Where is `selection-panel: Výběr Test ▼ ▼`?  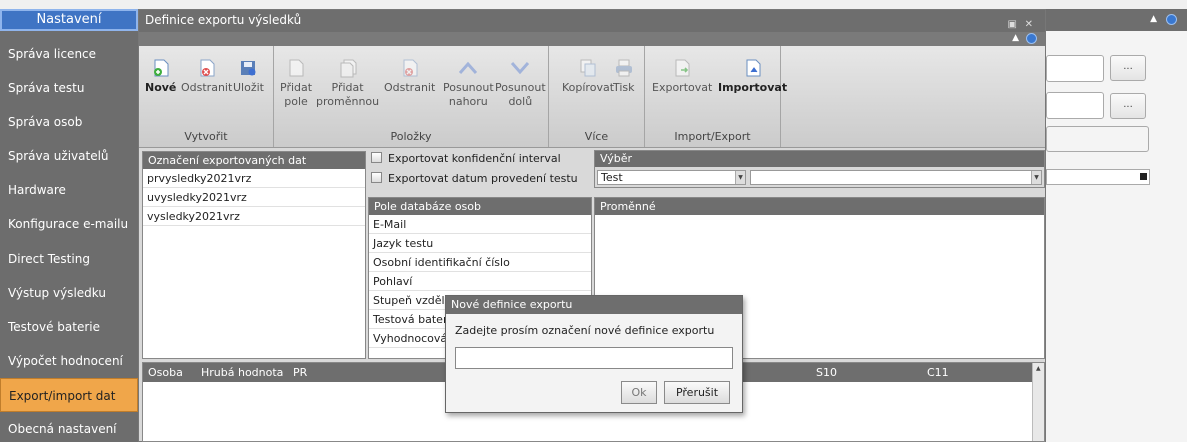
selection-panel: Výběr Test ▼ ▼ is located at coordinates (819, 169).